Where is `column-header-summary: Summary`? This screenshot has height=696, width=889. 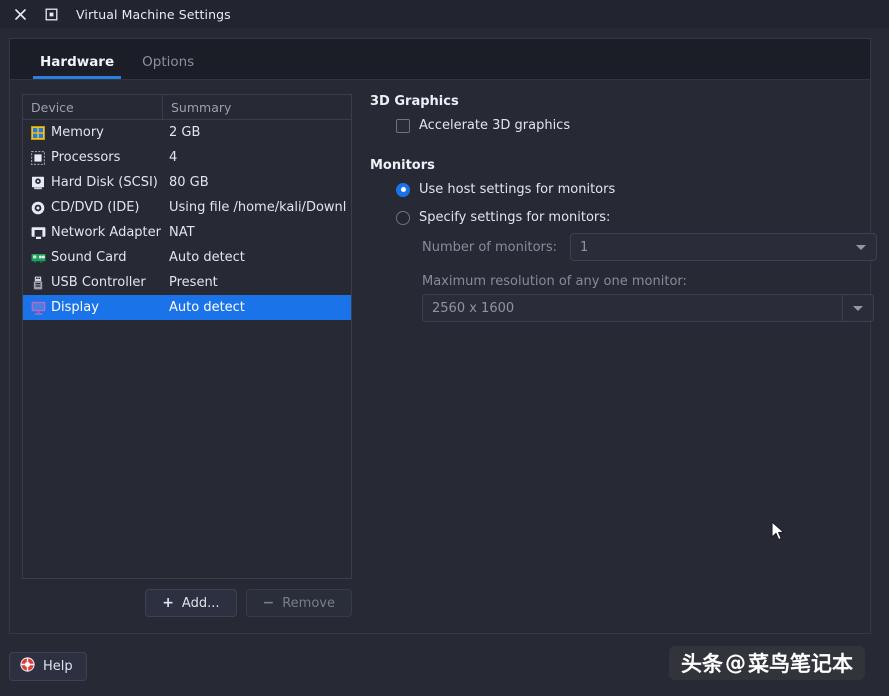 column-header-summary: Summary is located at coordinates (256, 107).